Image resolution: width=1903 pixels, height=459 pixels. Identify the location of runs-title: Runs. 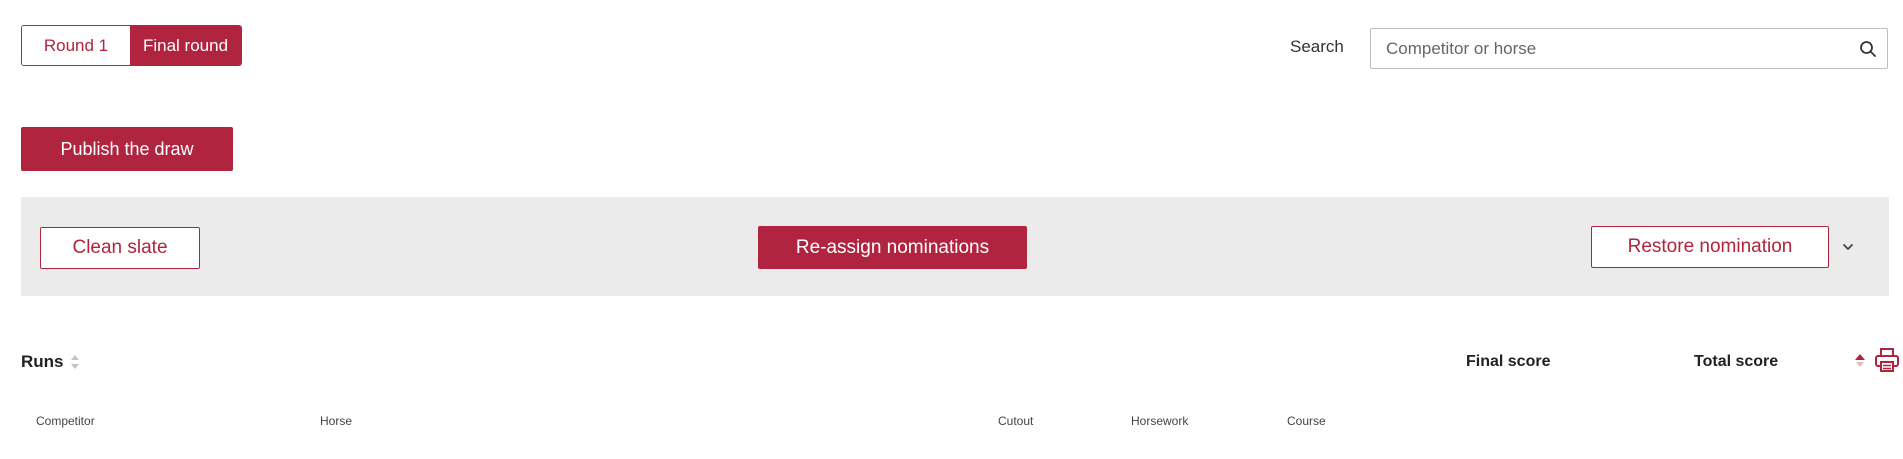
(42, 361).